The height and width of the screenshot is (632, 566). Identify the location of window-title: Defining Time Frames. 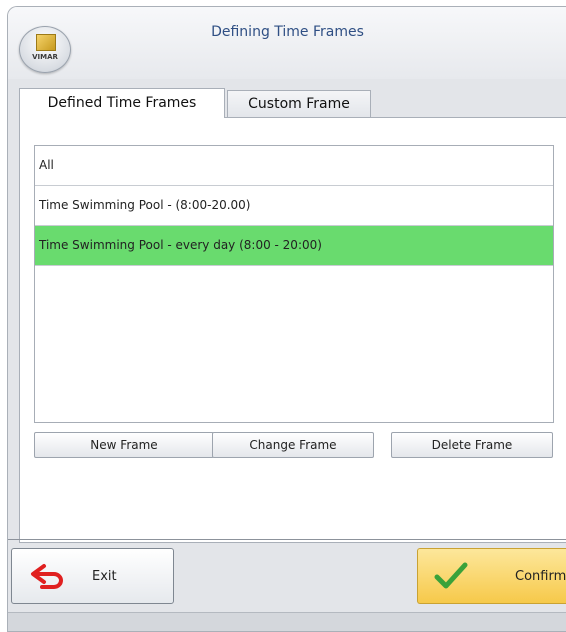
(287, 32).